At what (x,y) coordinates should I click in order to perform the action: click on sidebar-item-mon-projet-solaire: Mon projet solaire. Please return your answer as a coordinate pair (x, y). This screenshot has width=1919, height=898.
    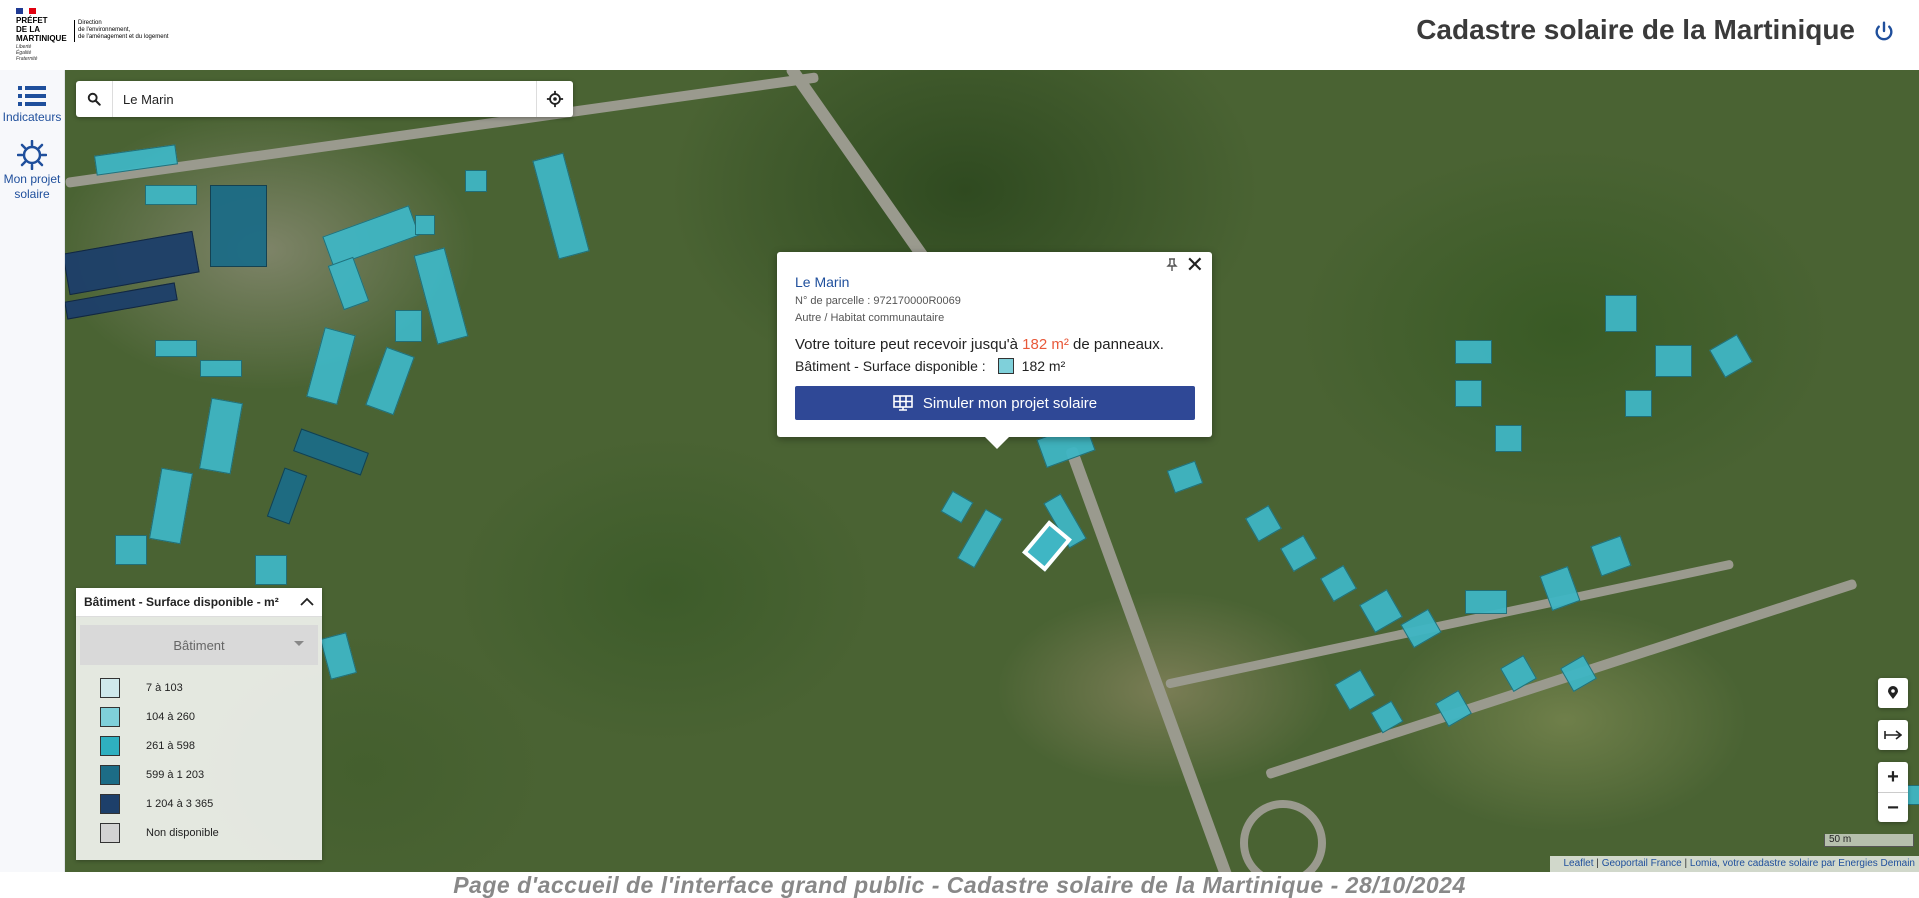
    Looking at the image, I should click on (32, 171).